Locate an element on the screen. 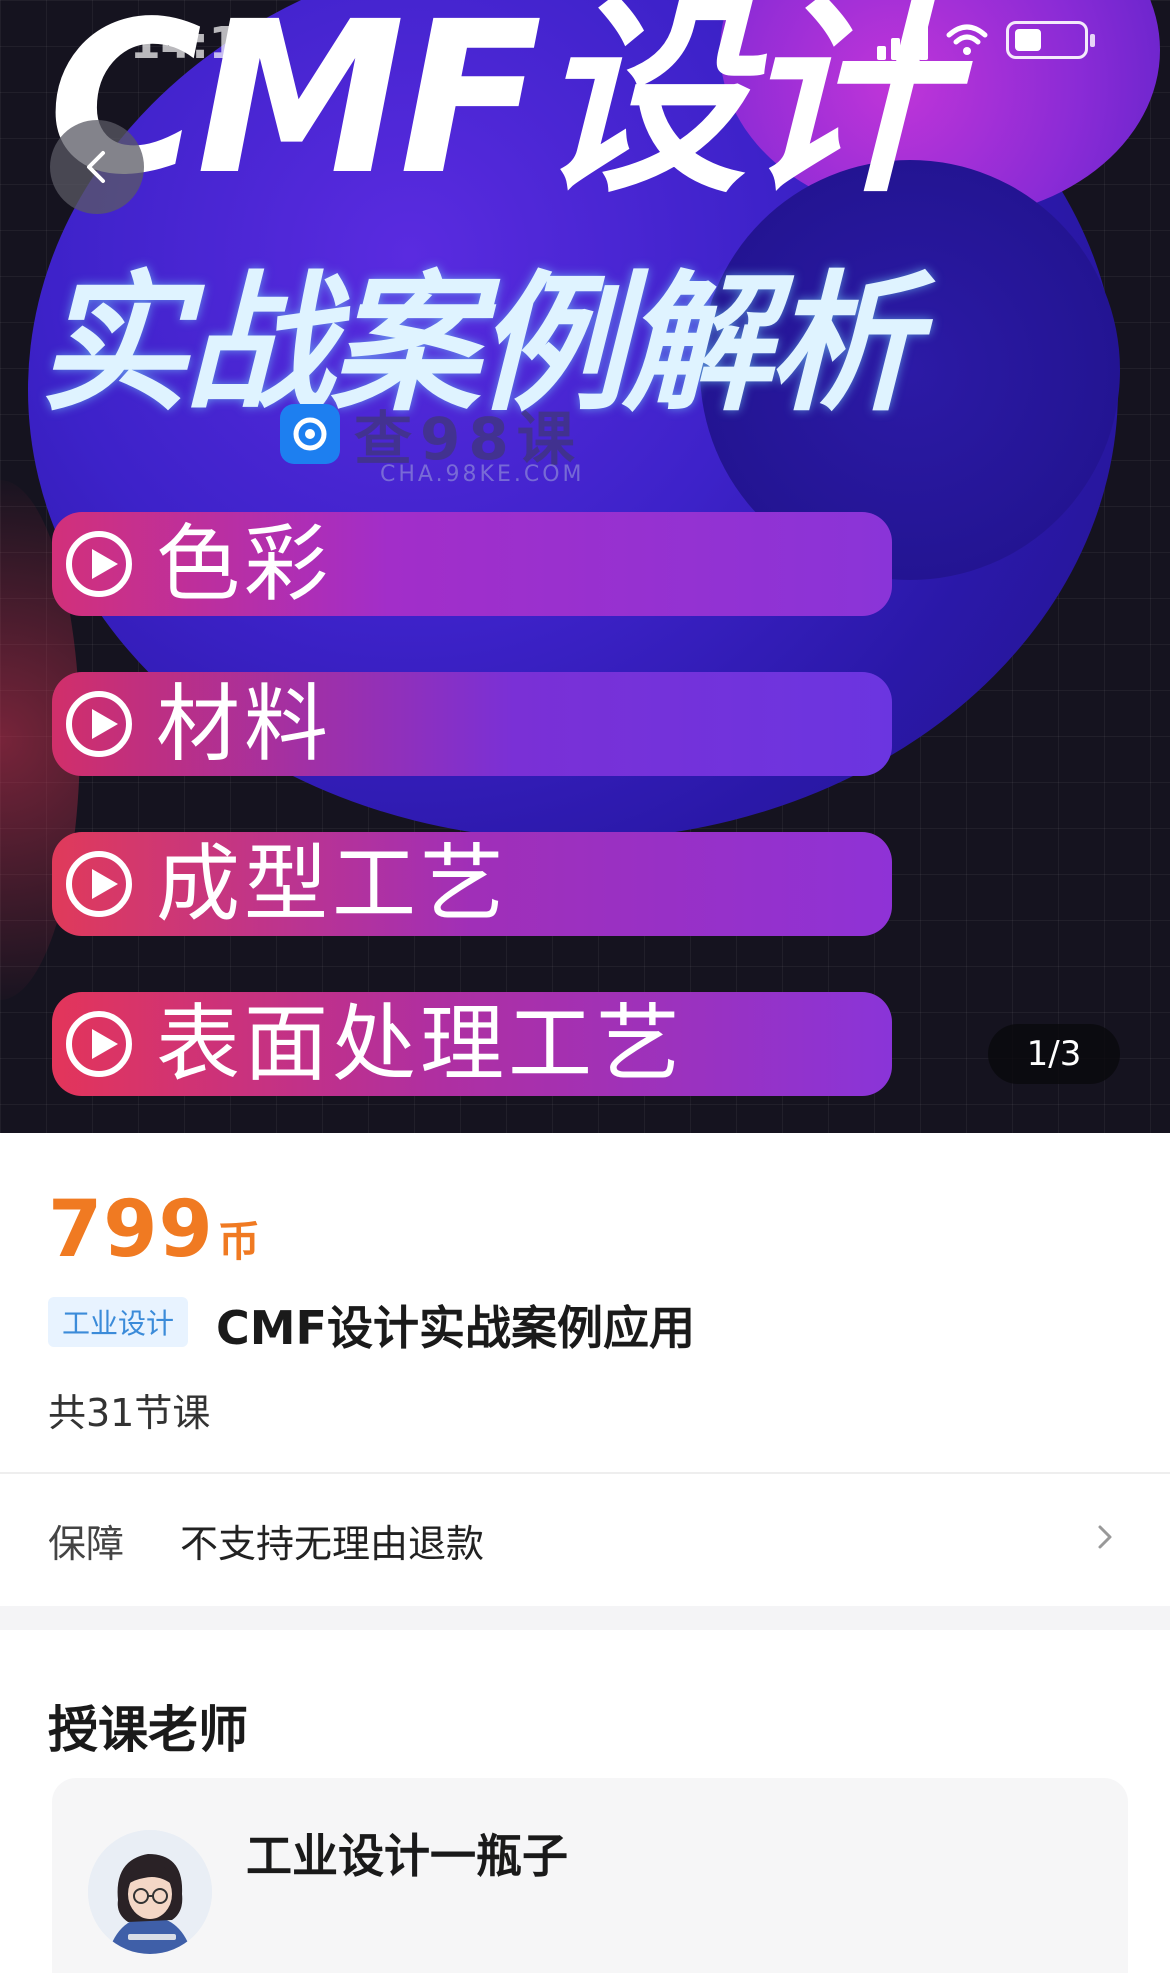 This screenshot has height=1973, width=1170. topic-pill-surface: 表面处理工艺 is located at coordinates (472, 1044).